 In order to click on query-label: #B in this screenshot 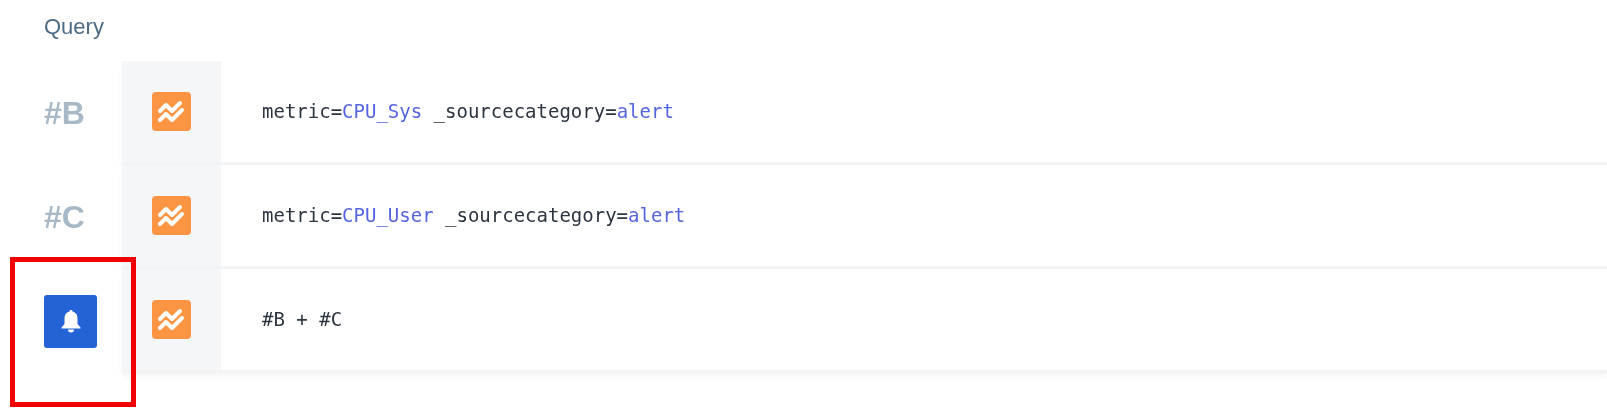, I will do `click(64, 113)`.